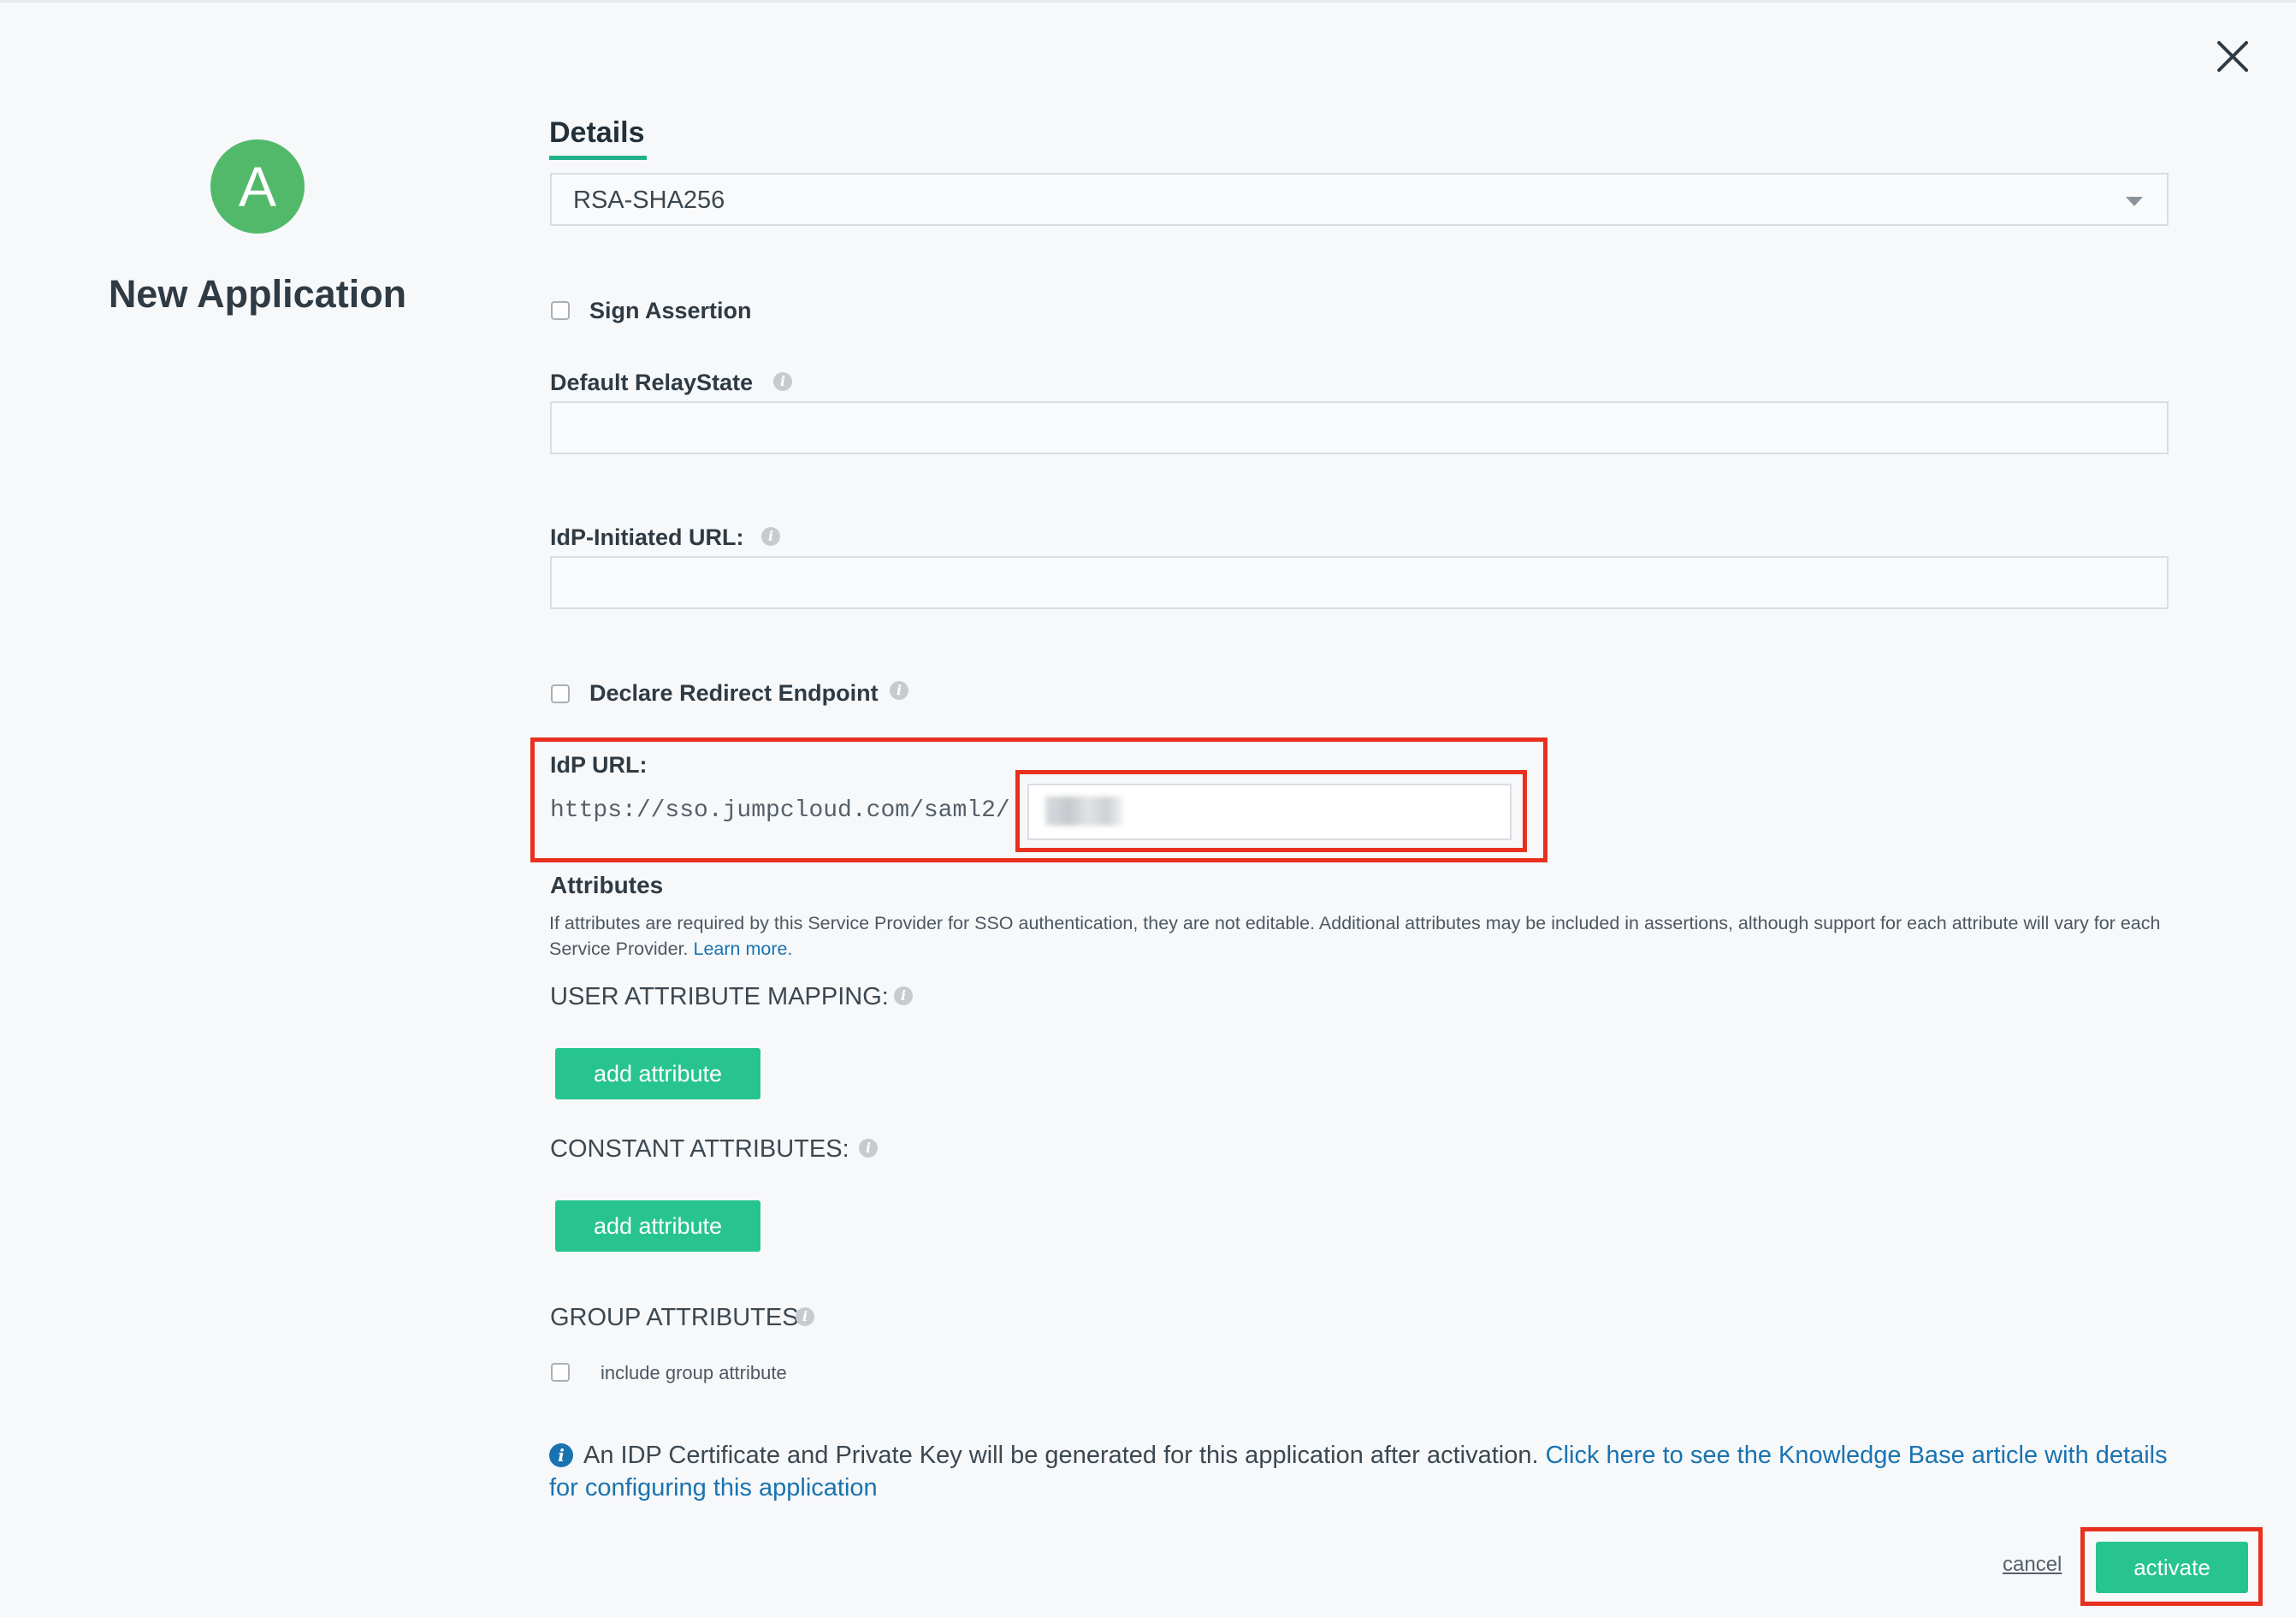 The width and height of the screenshot is (2296, 1617). Describe the element at coordinates (652, 382) in the screenshot. I see `relay-state-label: Default RelayState` at that location.